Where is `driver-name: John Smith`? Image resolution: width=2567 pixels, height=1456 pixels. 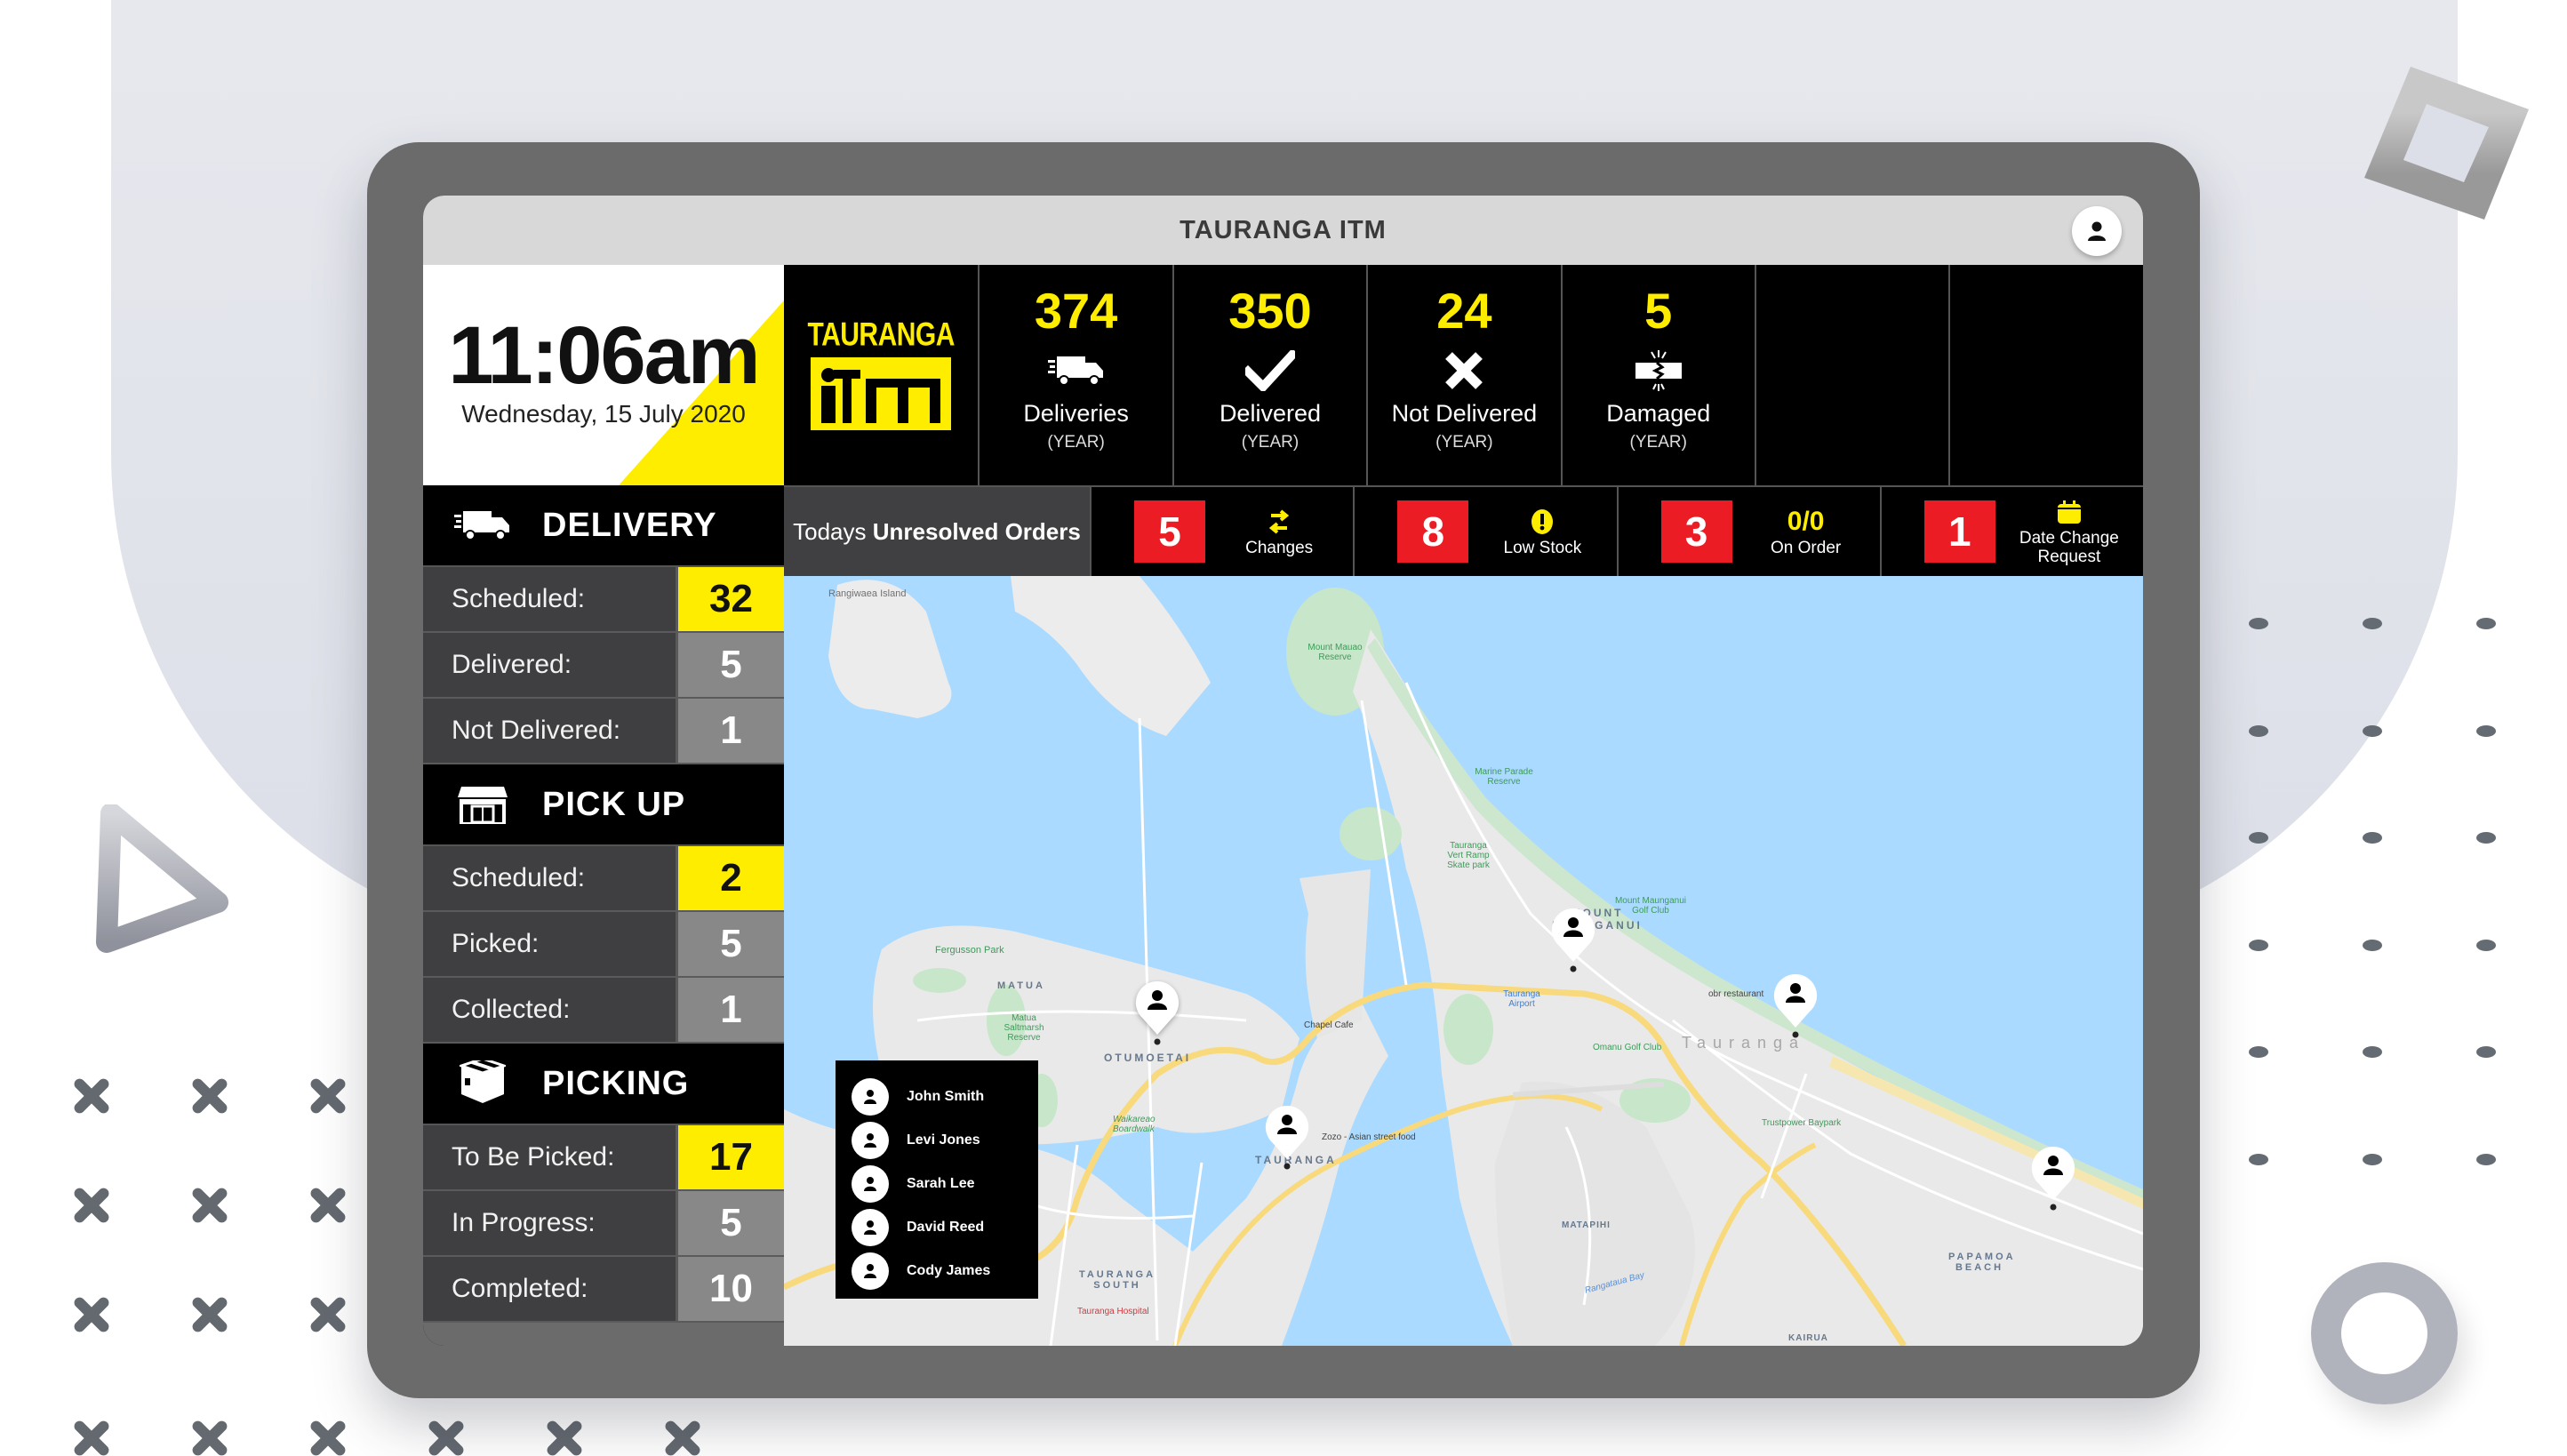 driver-name: John Smith is located at coordinates (946, 1096).